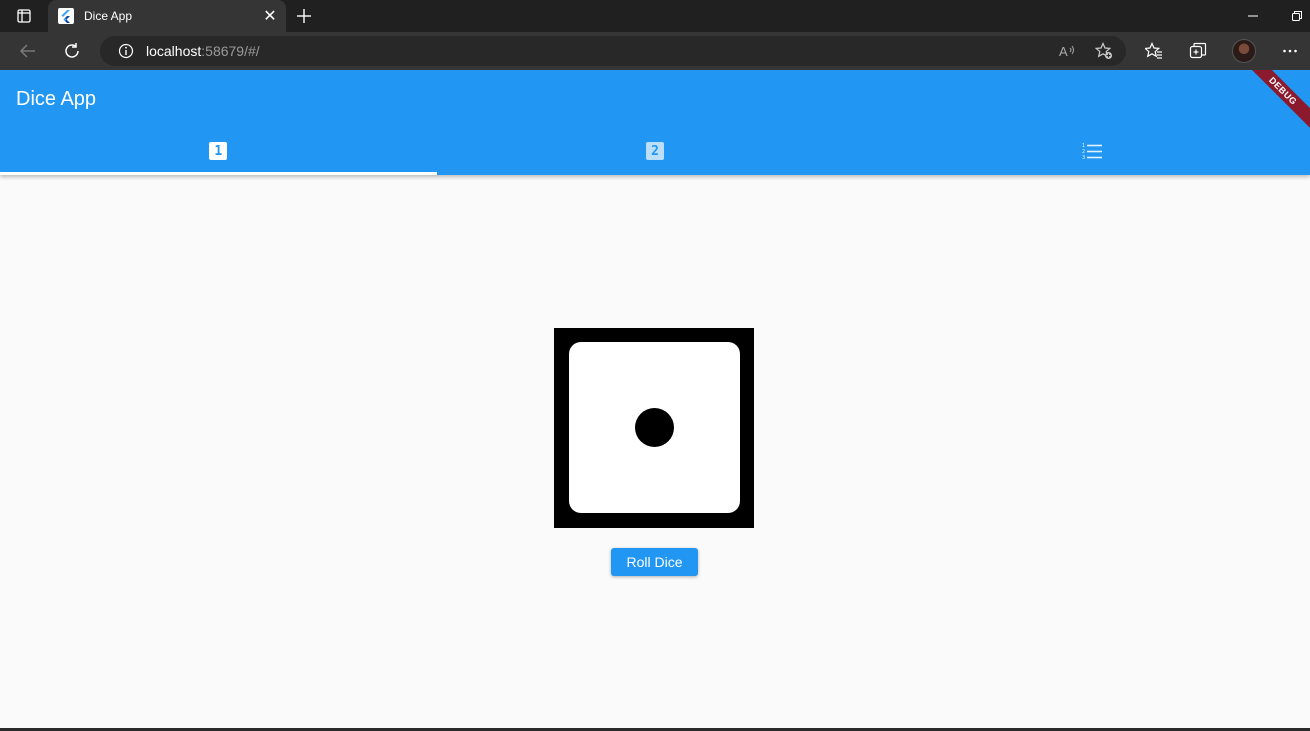  What do you see at coordinates (1297, 16) in the screenshot?
I see `restore-icon` at bounding box center [1297, 16].